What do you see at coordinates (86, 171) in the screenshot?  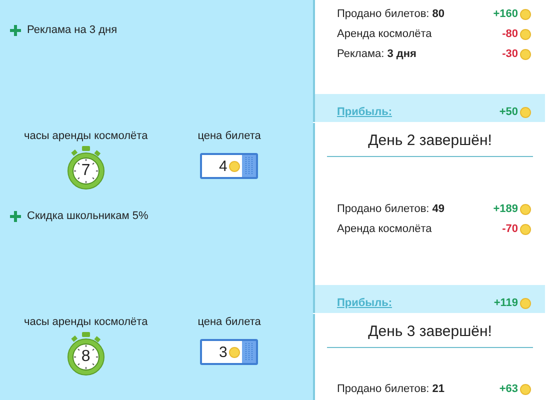 I see `hours-value: 7` at bounding box center [86, 171].